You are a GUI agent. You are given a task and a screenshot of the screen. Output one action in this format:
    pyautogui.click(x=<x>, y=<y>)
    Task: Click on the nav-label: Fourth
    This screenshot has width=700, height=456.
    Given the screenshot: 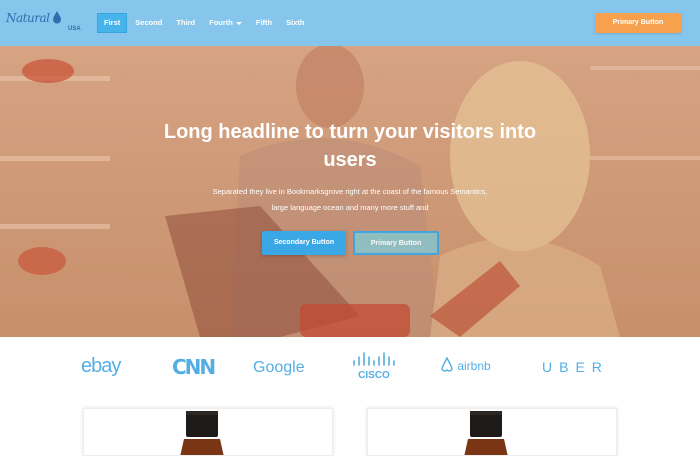 What is the action you would take?
    pyautogui.click(x=221, y=22)
    